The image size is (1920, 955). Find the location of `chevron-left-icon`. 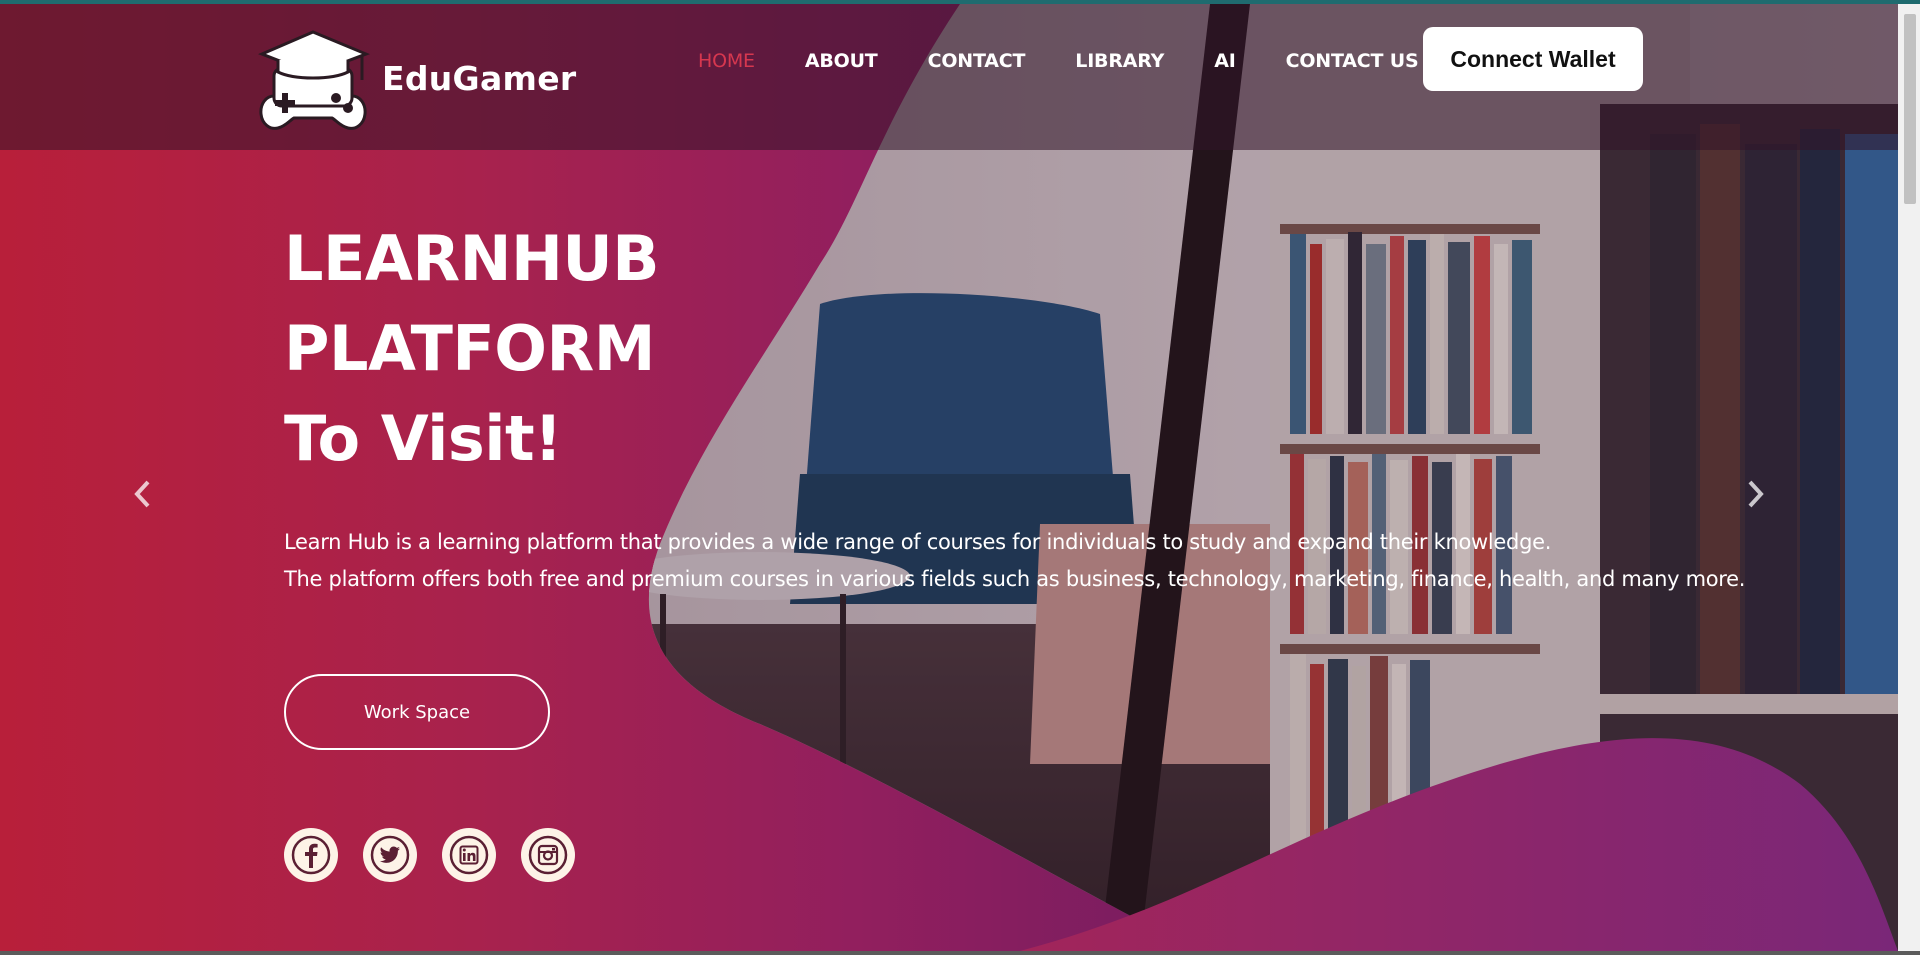

chevron-left-icon is located at coordinates (142, 494).